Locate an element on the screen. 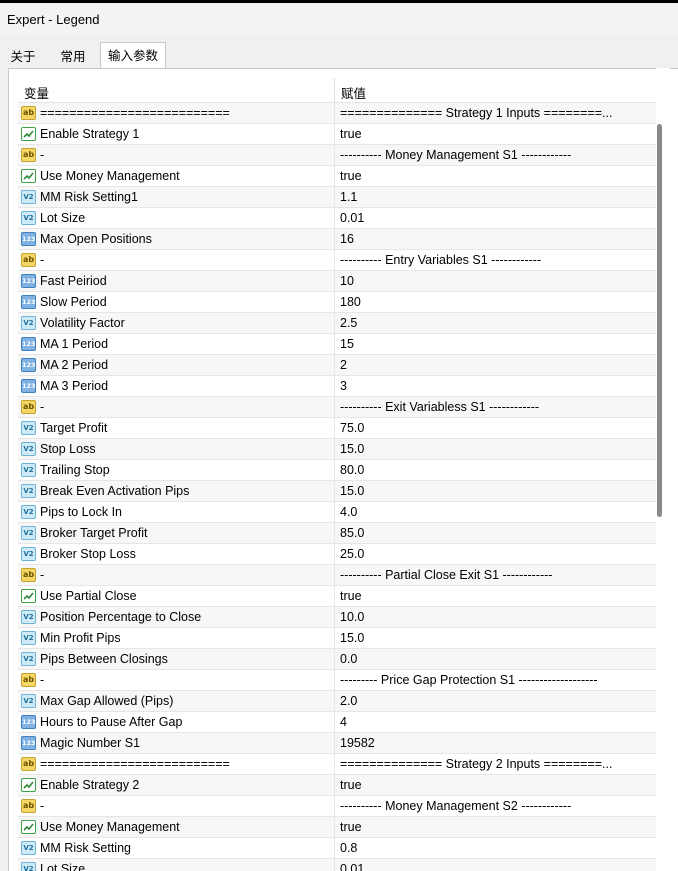 The image size is (678, 871). variable-value: 4 is located at coordinates (499, 722).